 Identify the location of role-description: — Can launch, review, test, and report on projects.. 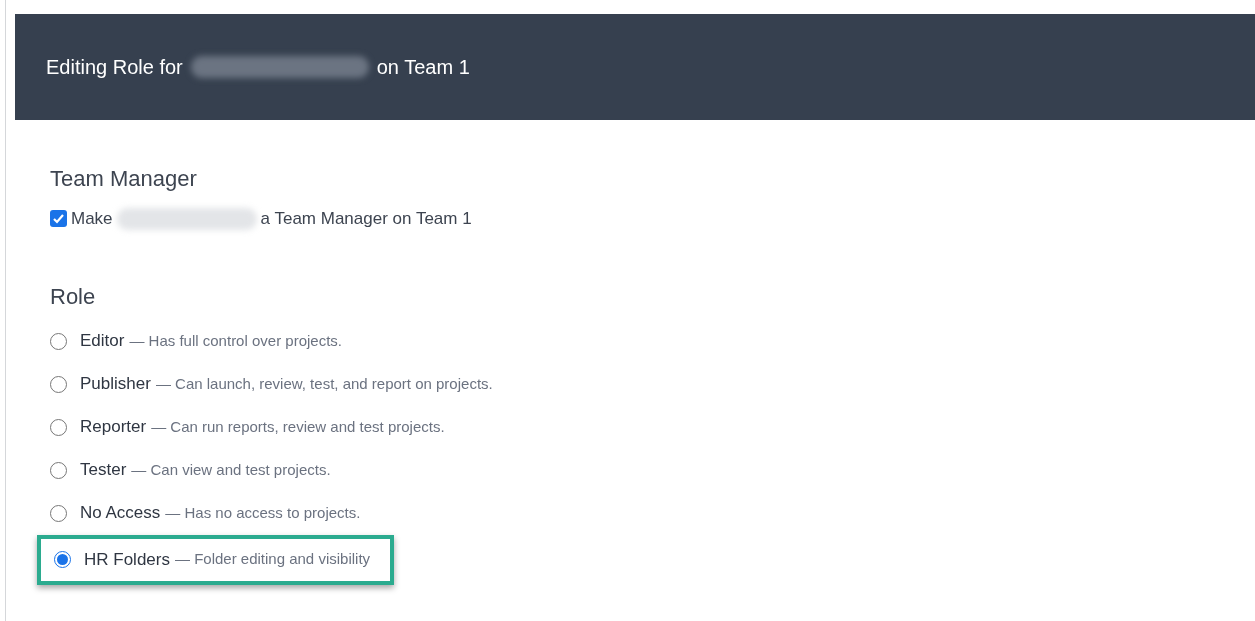
(324, 383).